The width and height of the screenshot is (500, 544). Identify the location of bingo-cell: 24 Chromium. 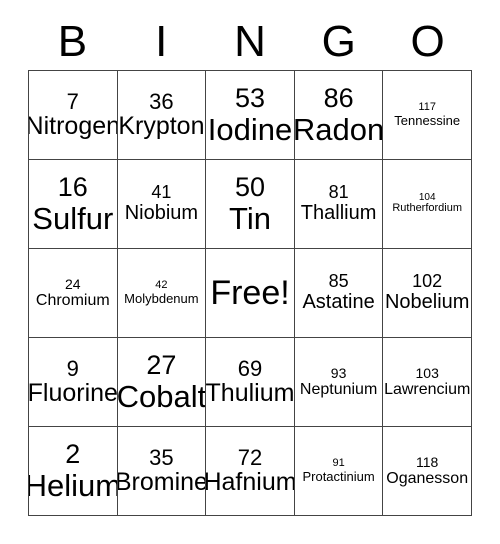
(73, 293).